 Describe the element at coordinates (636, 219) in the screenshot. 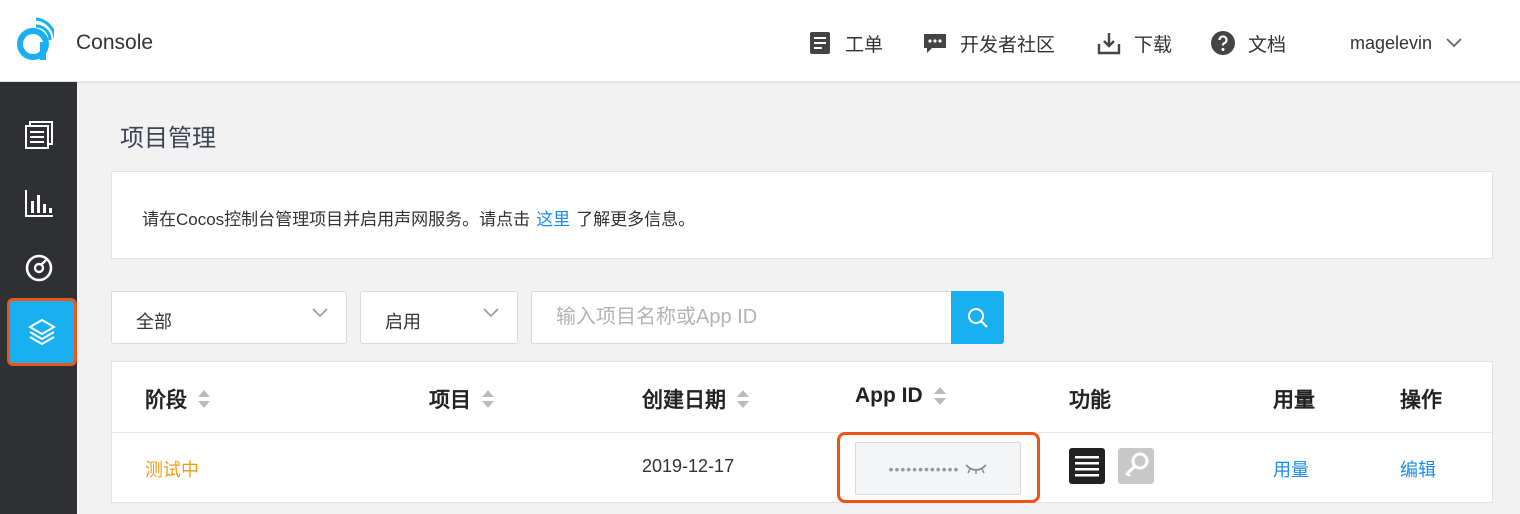

I see `notice-text-after: 了解更多信息。` at that location.